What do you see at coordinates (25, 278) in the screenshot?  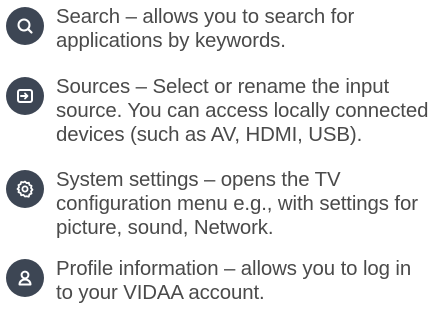 I see `profile-icon` at bounding box center [25, 278].